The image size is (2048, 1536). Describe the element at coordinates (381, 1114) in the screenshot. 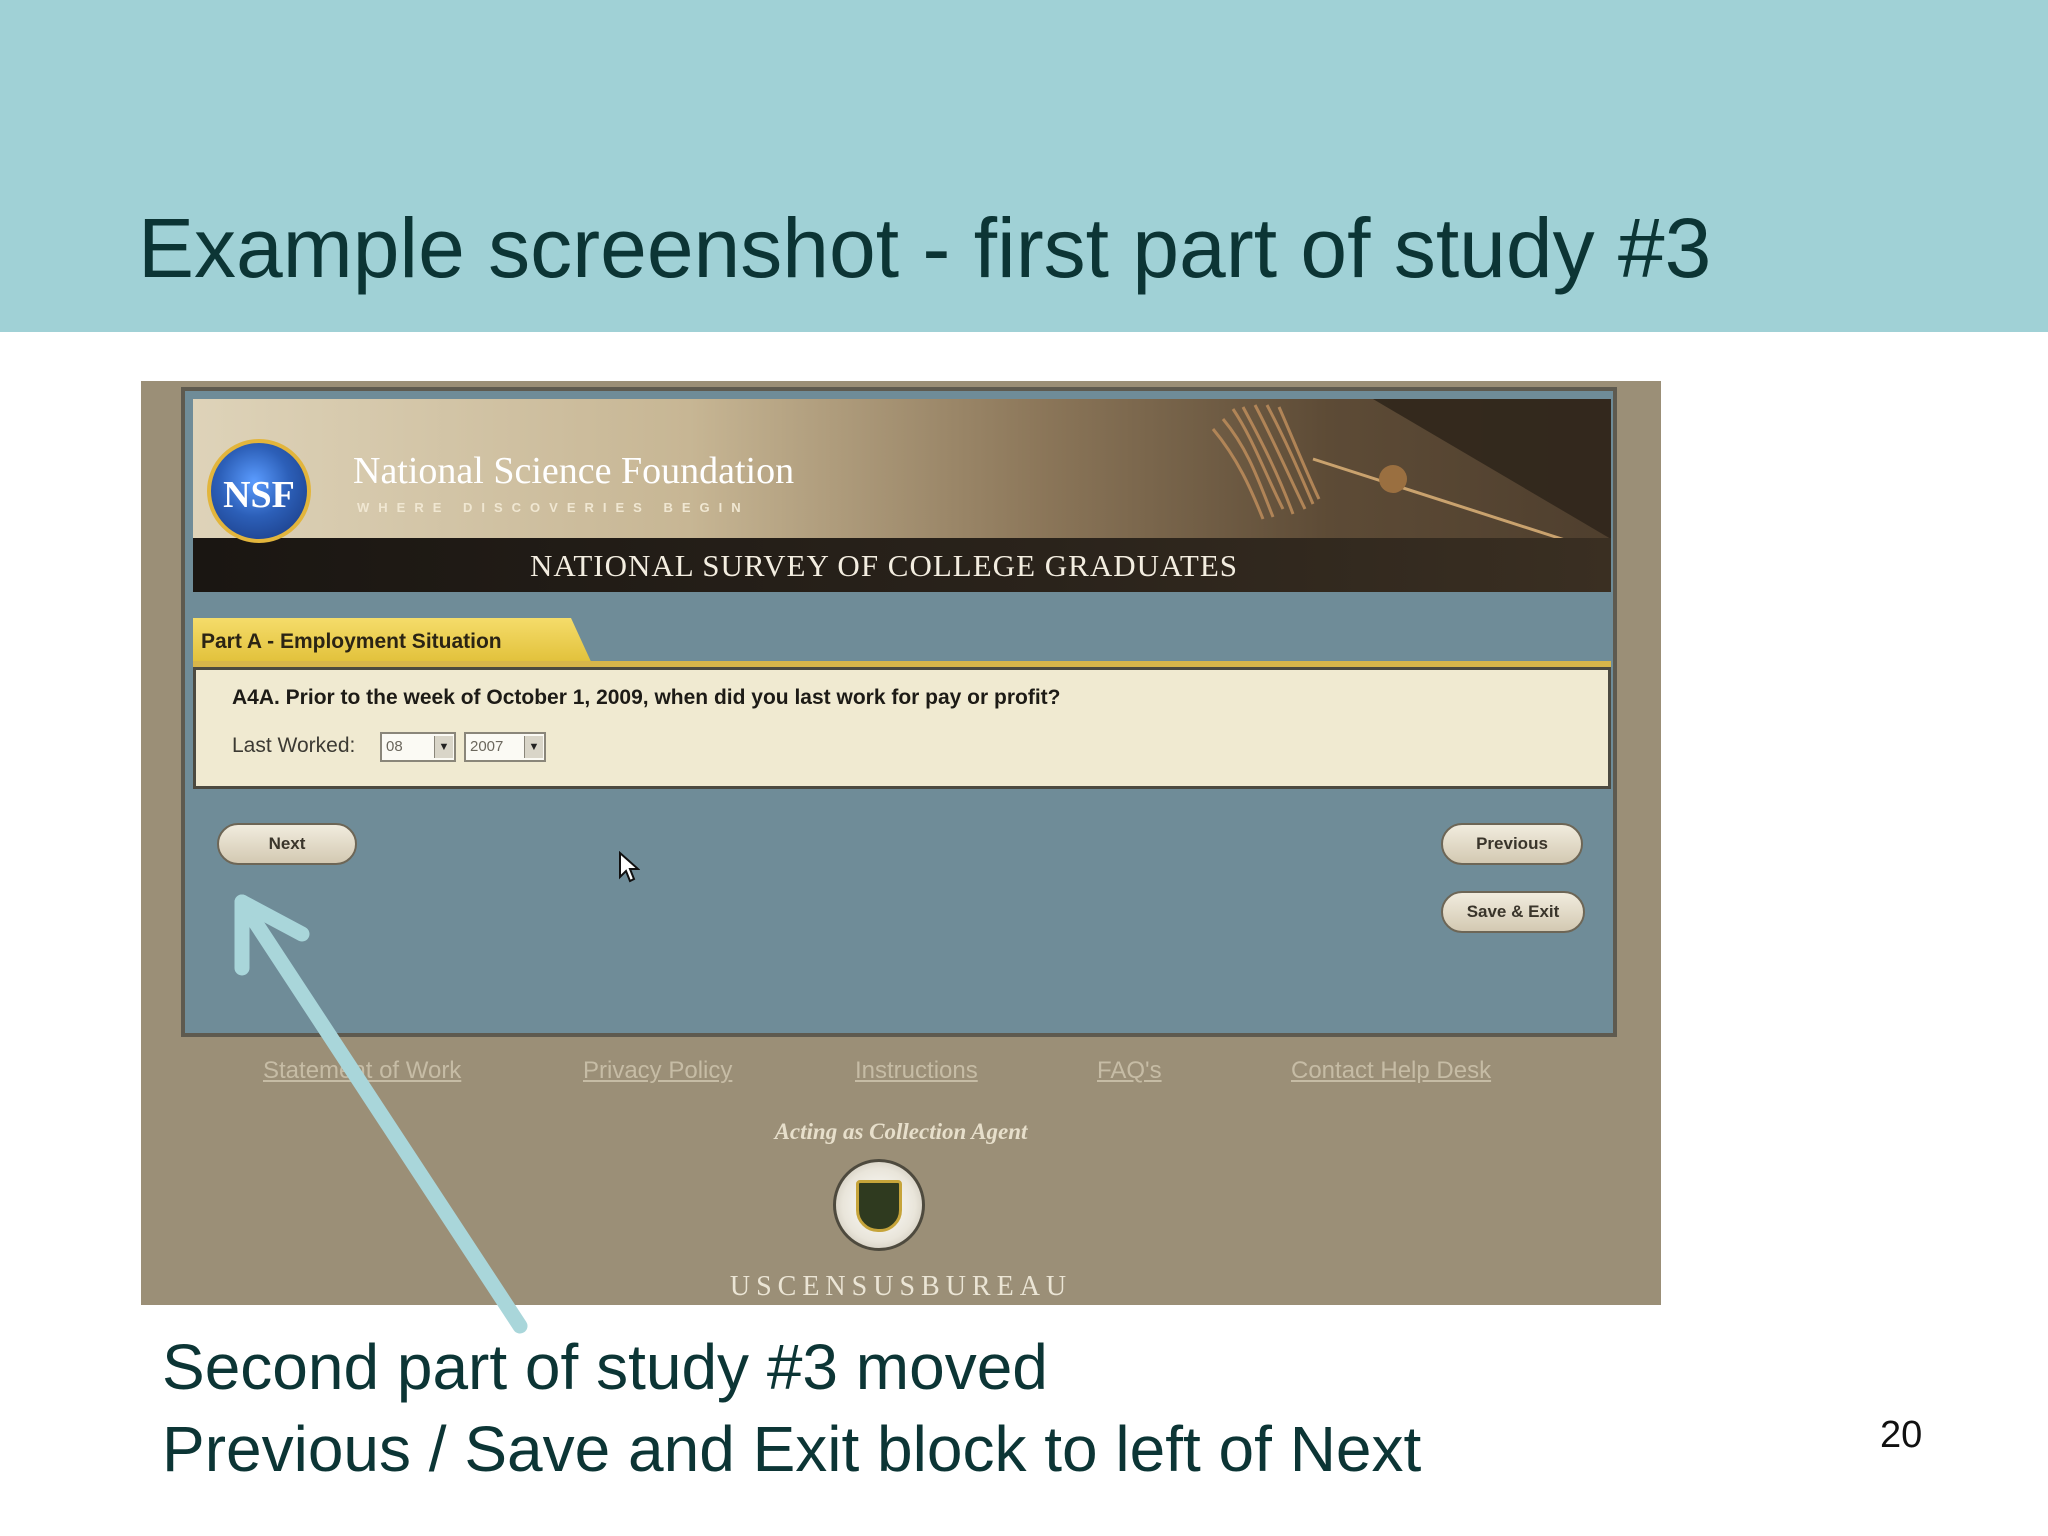

I see `annotation-arrow-icon` at that location.